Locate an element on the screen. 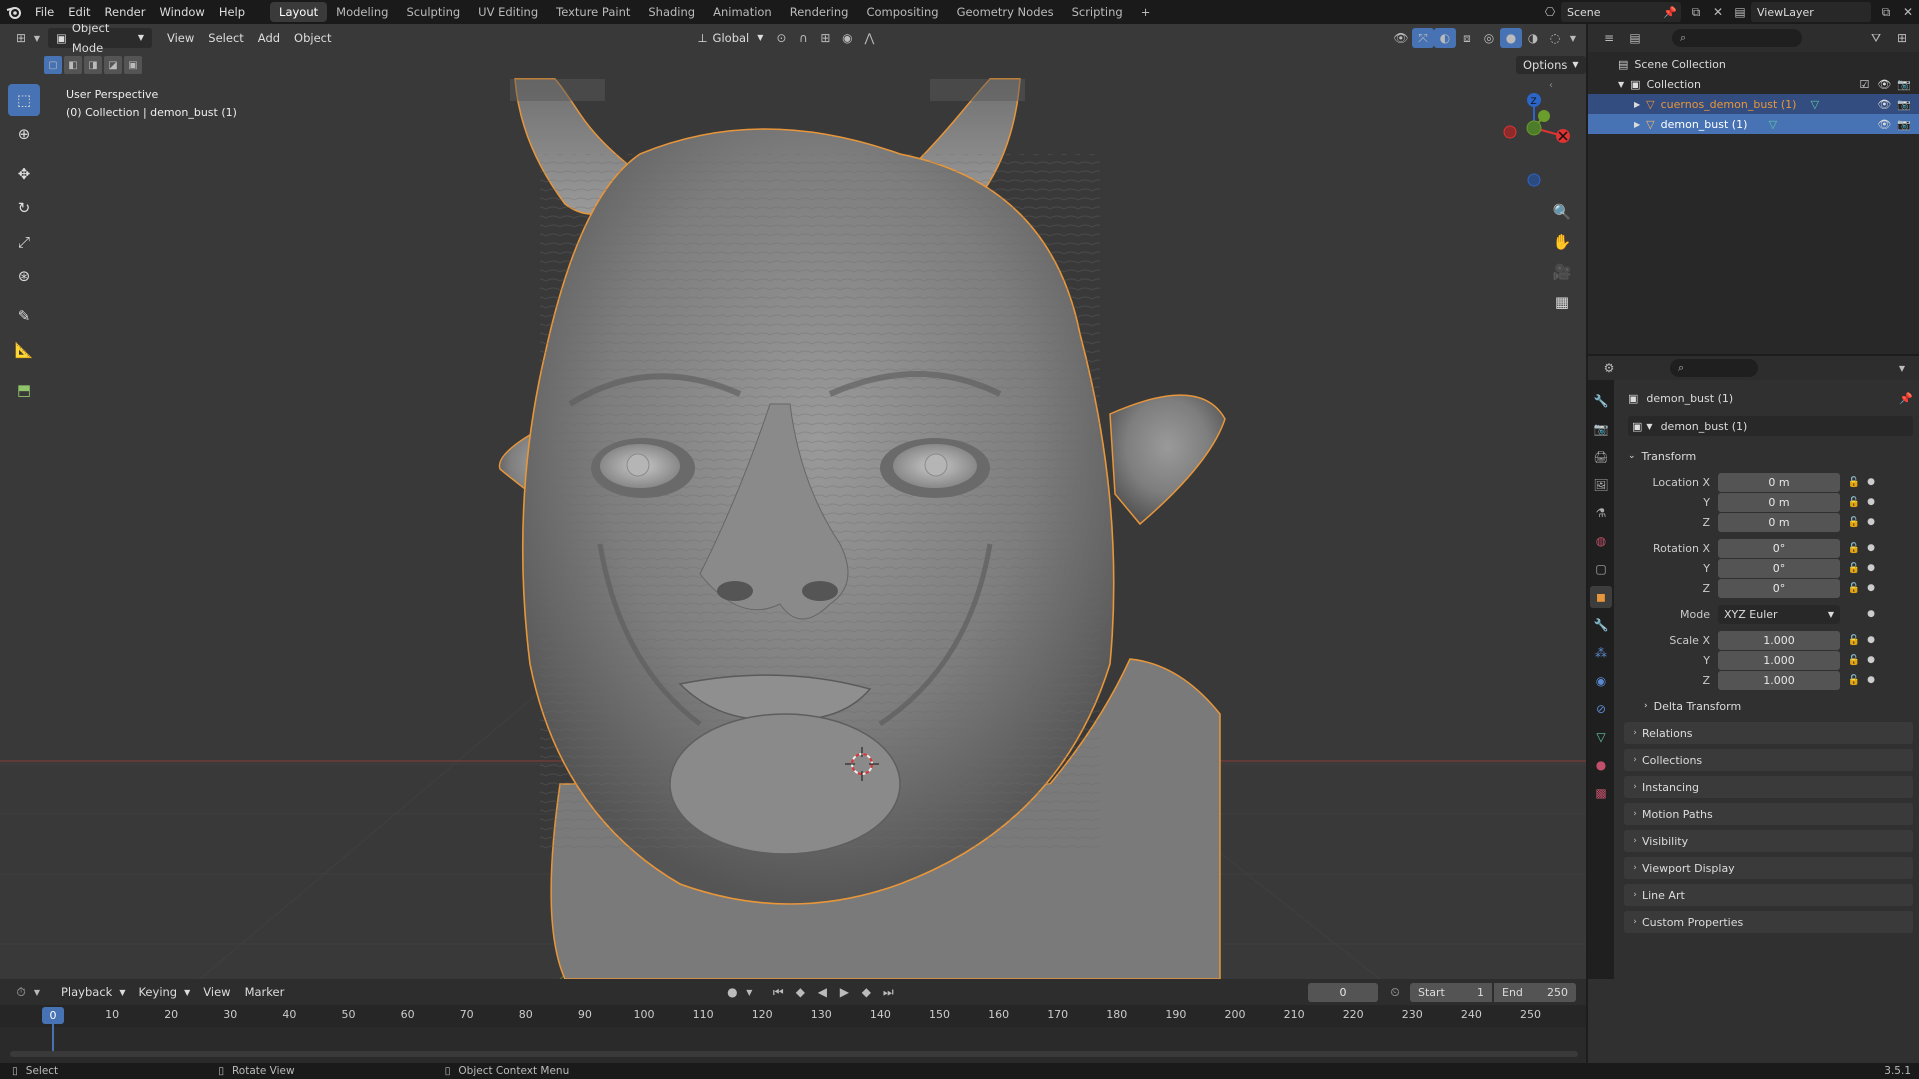 This screenshot has height=1079, width=1919. menu-render: Render is located at coordinates (125, 12).